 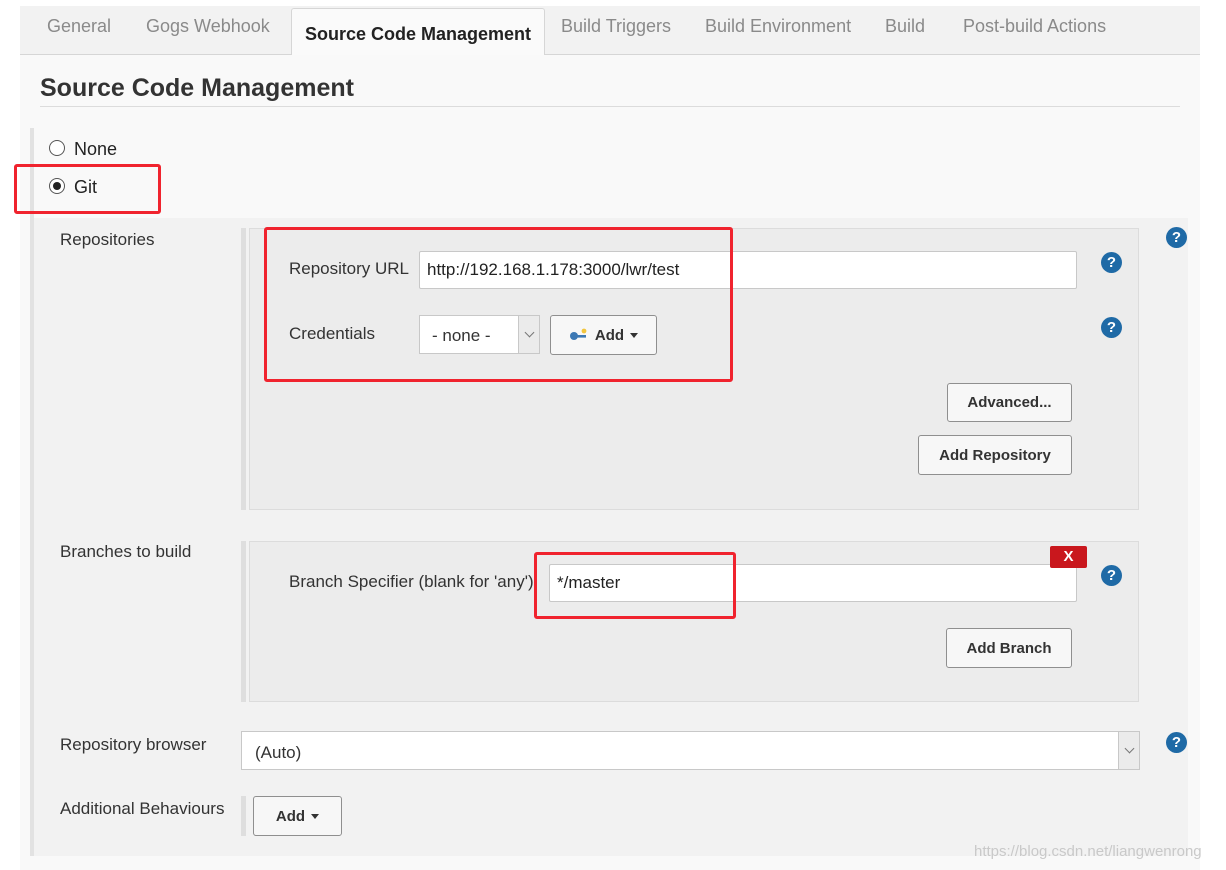 What do you see at coordinates (1128, 750) in the screenshot?
I see `chevron-down-icon` at bounding box center [1128, 750].